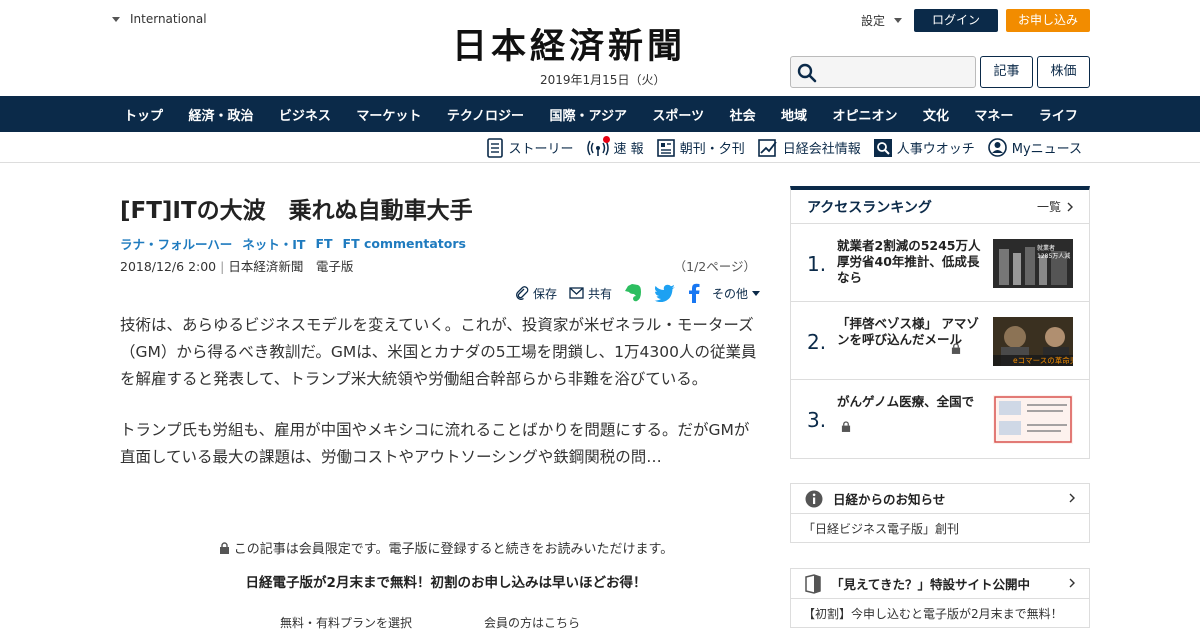  Describe the element at coordinates (909, 261) in the screenshot. I see `ranking-headline: 就業者2割減の5245万人 厚労省40年推計、低成長なら` at that location.